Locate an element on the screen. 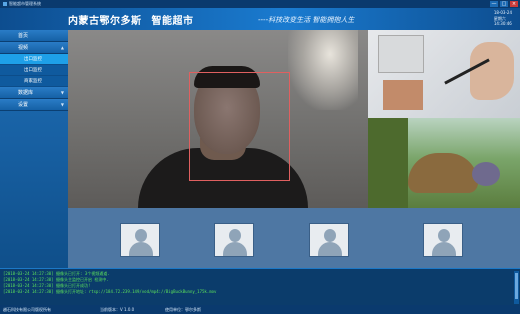  log-scrollbar-thumb is located at coordinates (516, 286).